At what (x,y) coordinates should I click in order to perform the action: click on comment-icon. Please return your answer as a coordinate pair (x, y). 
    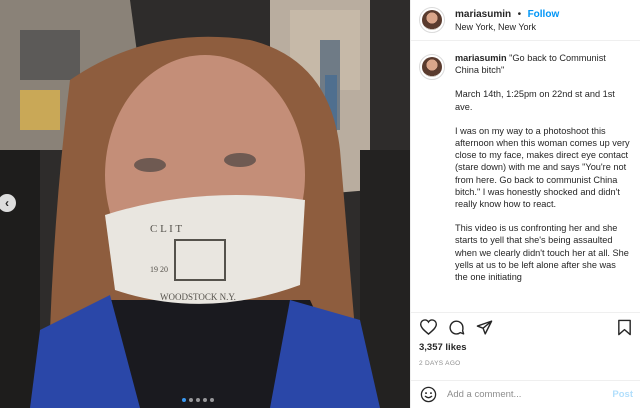
    Looking at the image, I should click on (456, 327).